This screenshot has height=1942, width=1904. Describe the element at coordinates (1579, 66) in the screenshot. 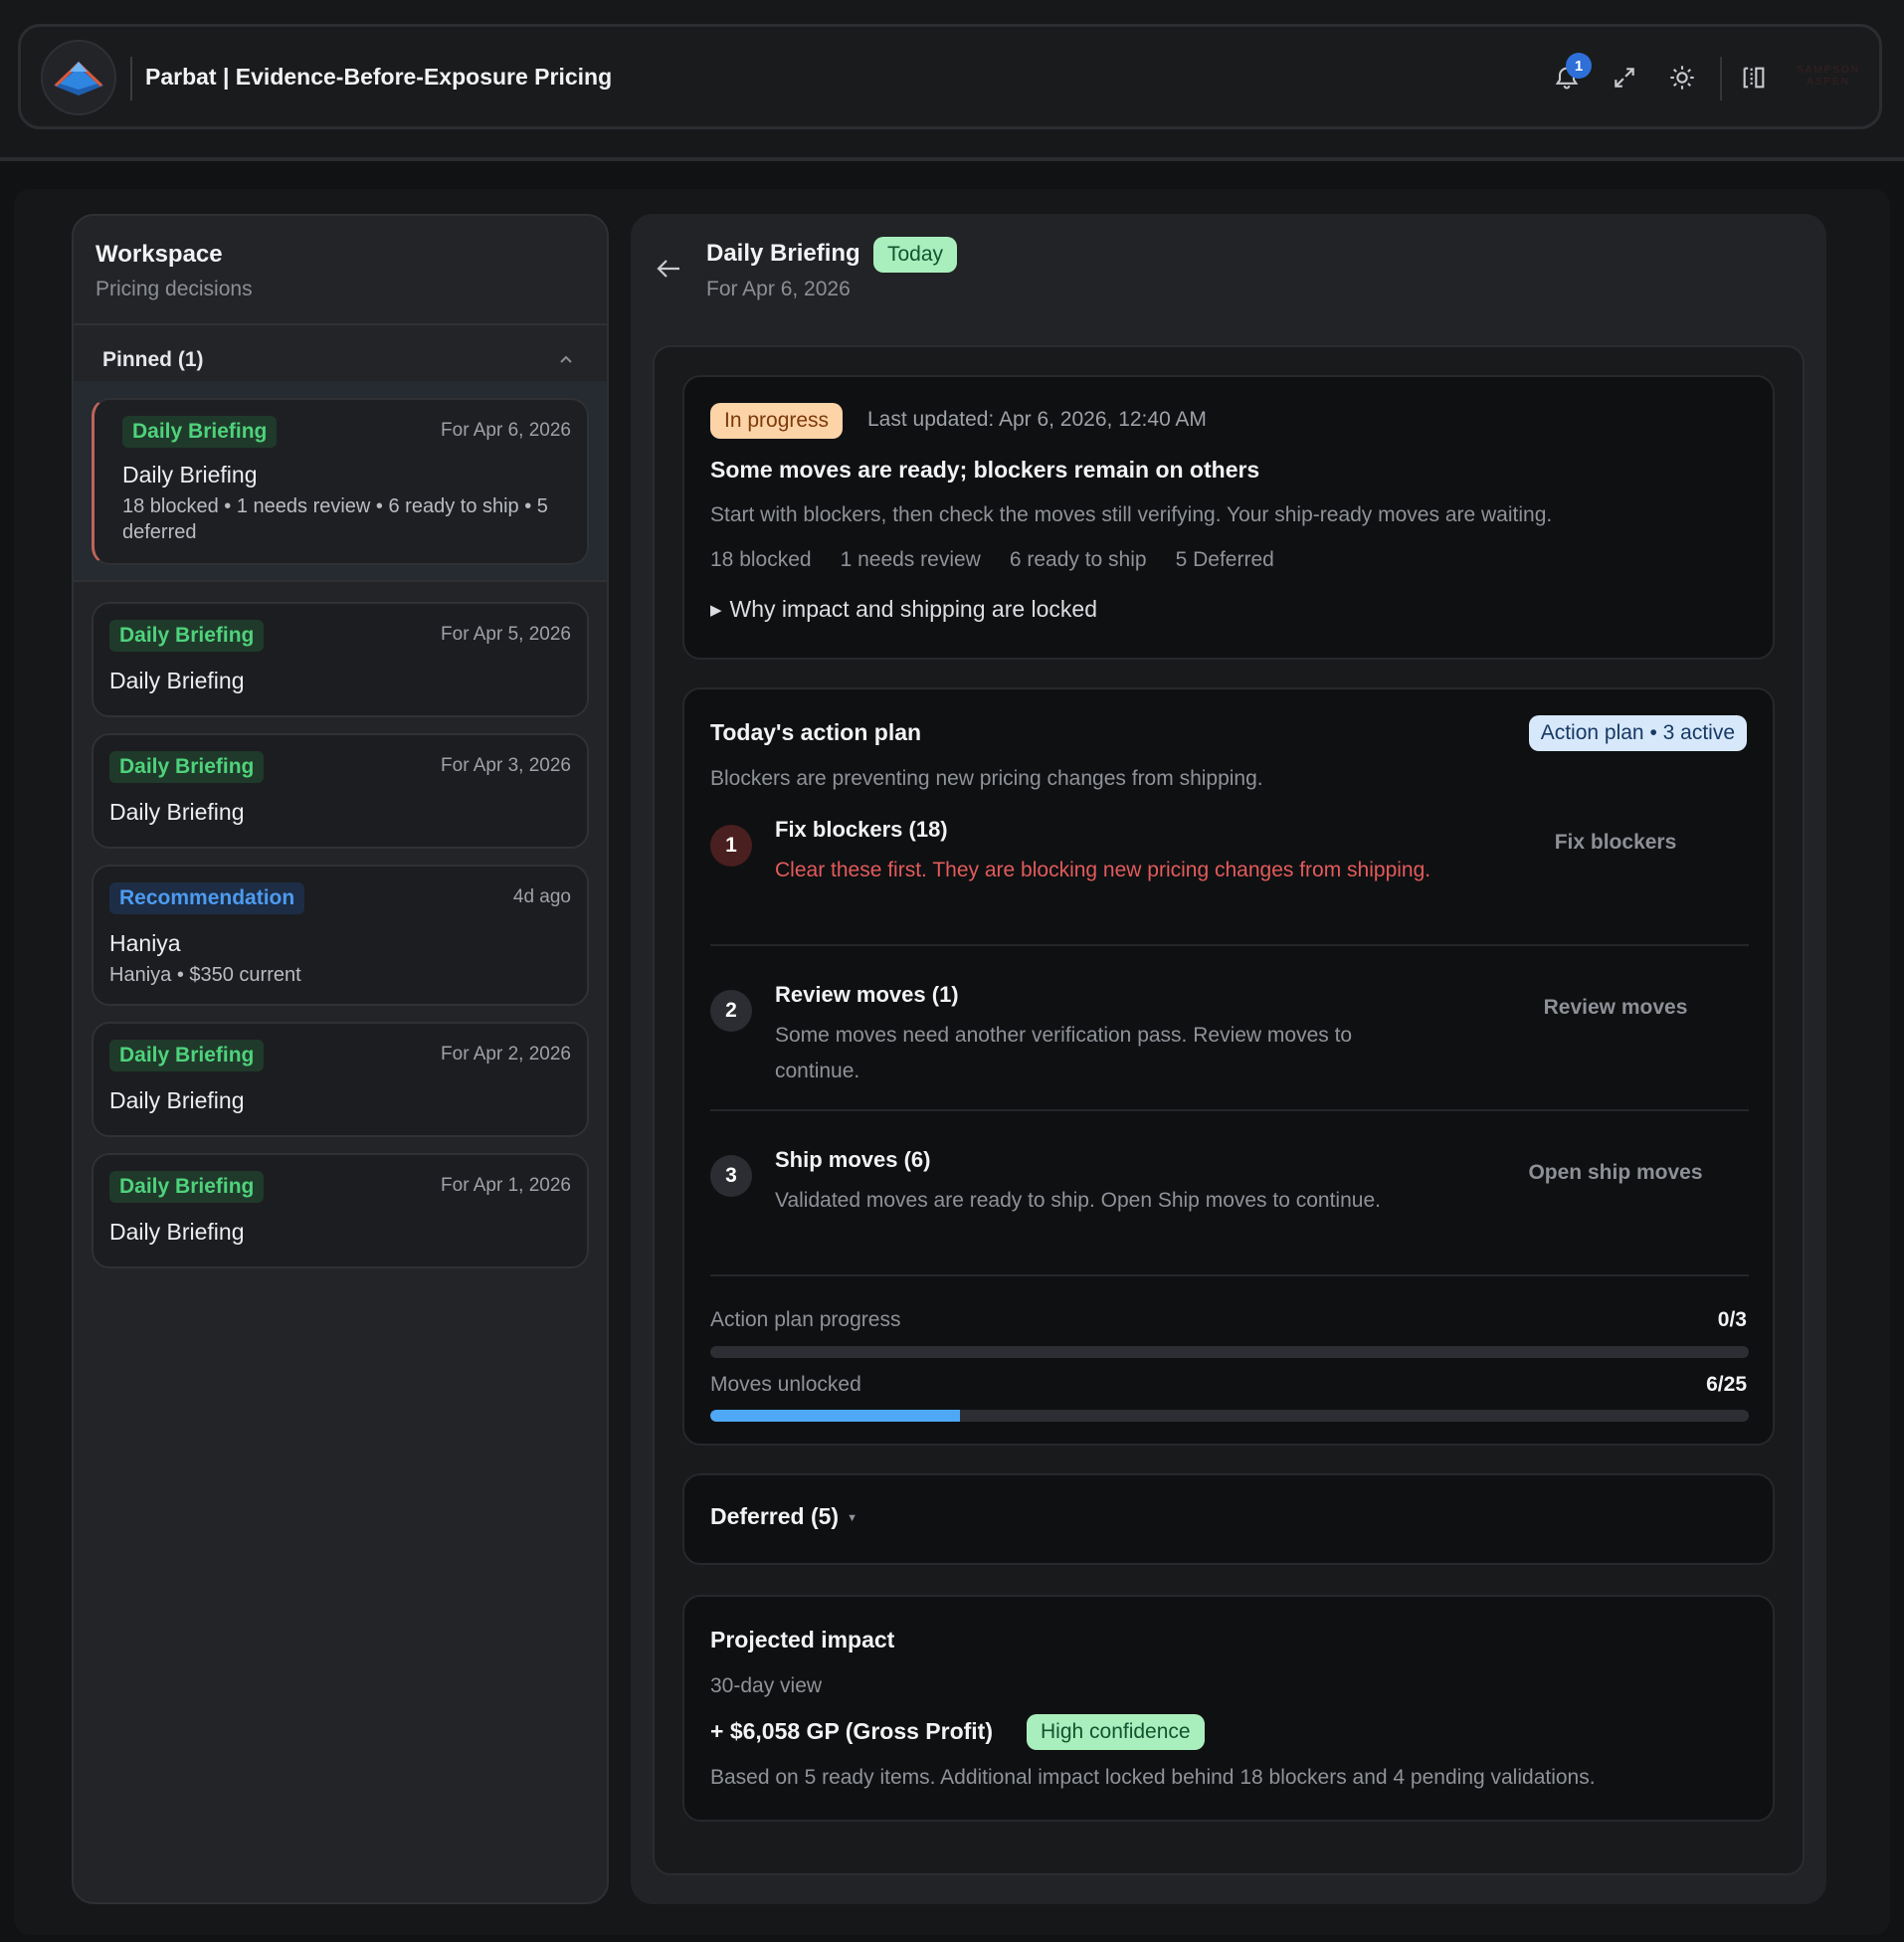

I see `notification-badge: 1` at that location.